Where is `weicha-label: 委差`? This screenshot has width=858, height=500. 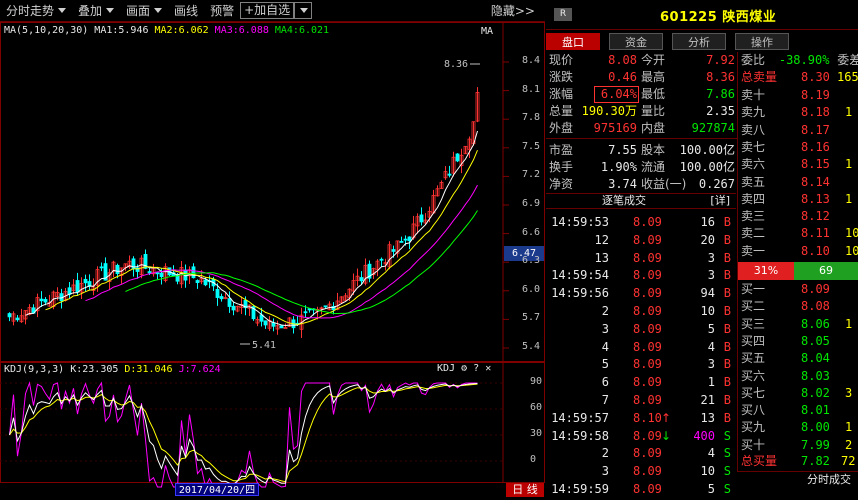
weicha-label: 委差 is located at coordinates (847, 60).